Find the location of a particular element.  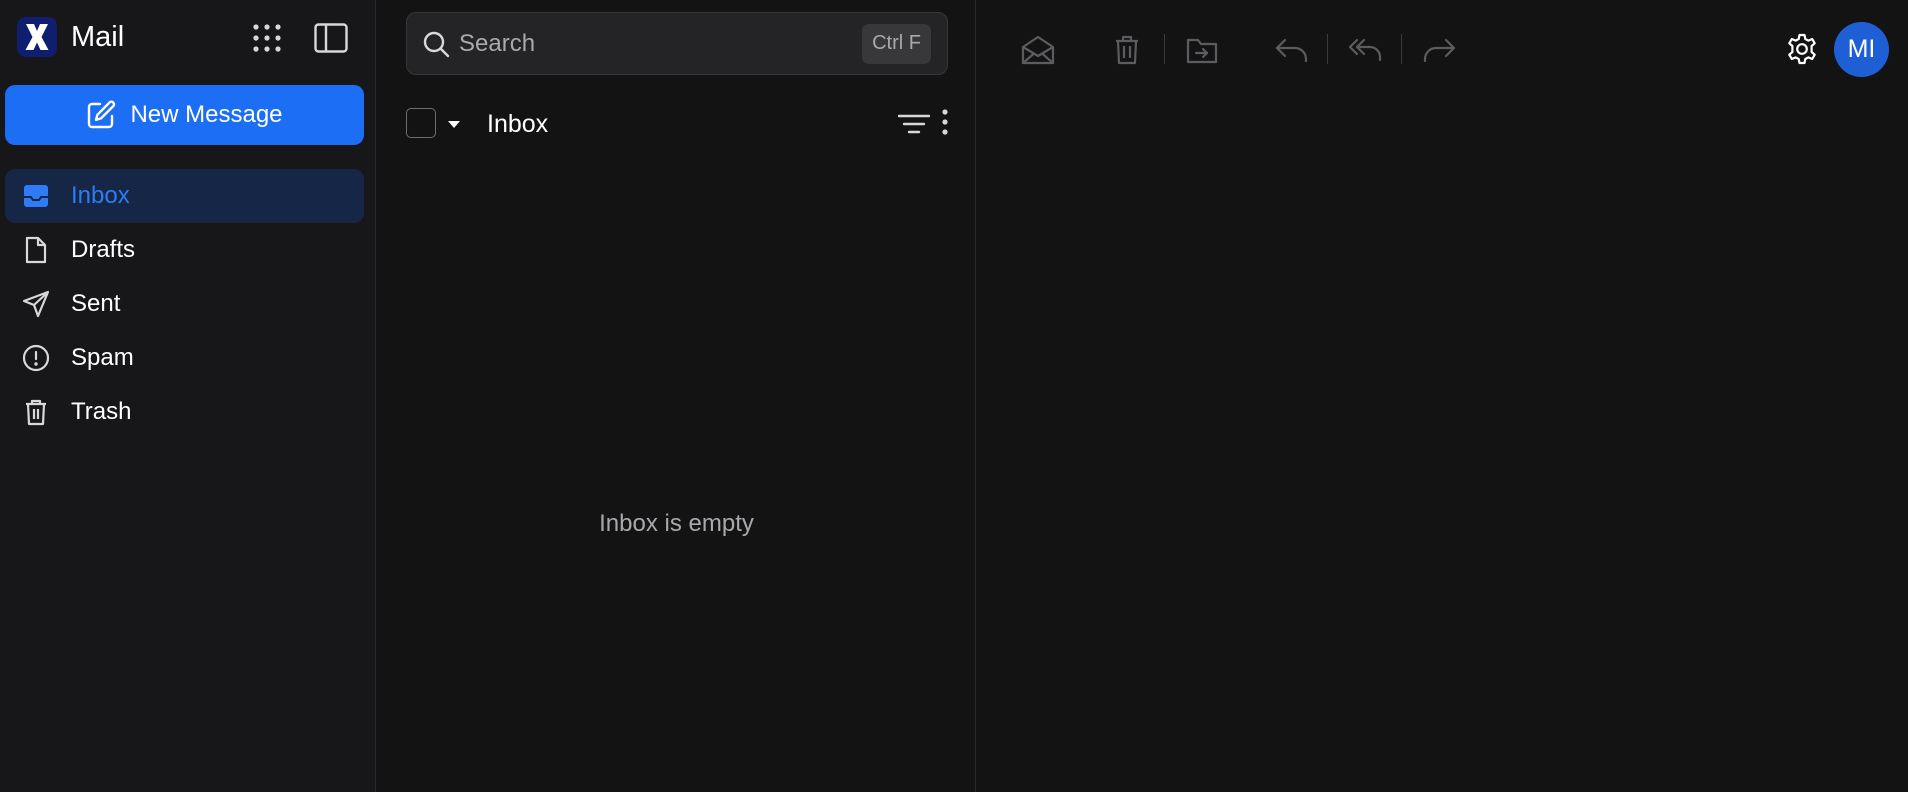

compose-icon is located at coordinates (102, 114).